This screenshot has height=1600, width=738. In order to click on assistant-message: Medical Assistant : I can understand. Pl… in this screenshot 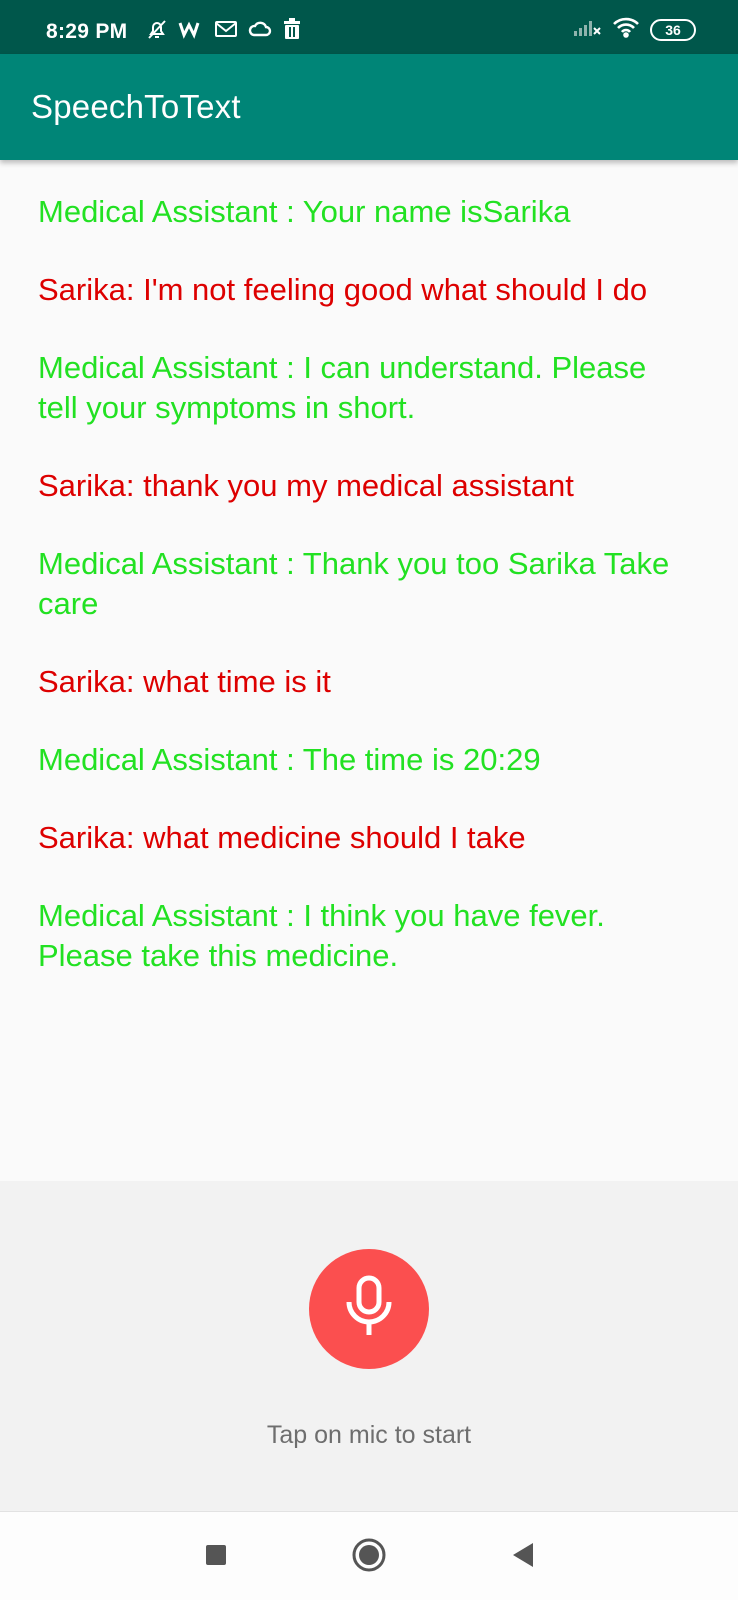, I will do `click(342, 387)`.